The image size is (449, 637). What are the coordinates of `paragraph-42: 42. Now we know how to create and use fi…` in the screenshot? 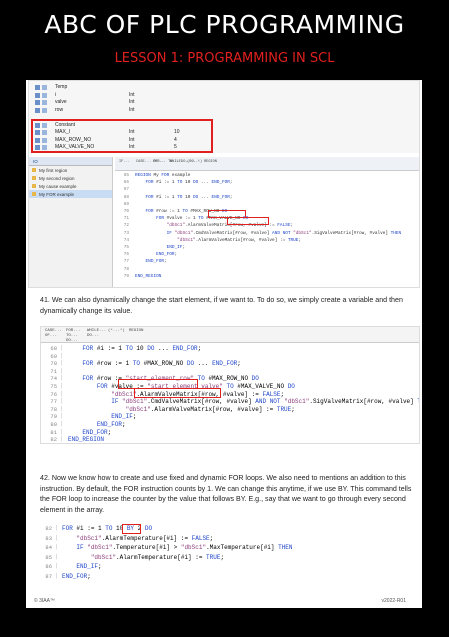 It's located at (226, 494).